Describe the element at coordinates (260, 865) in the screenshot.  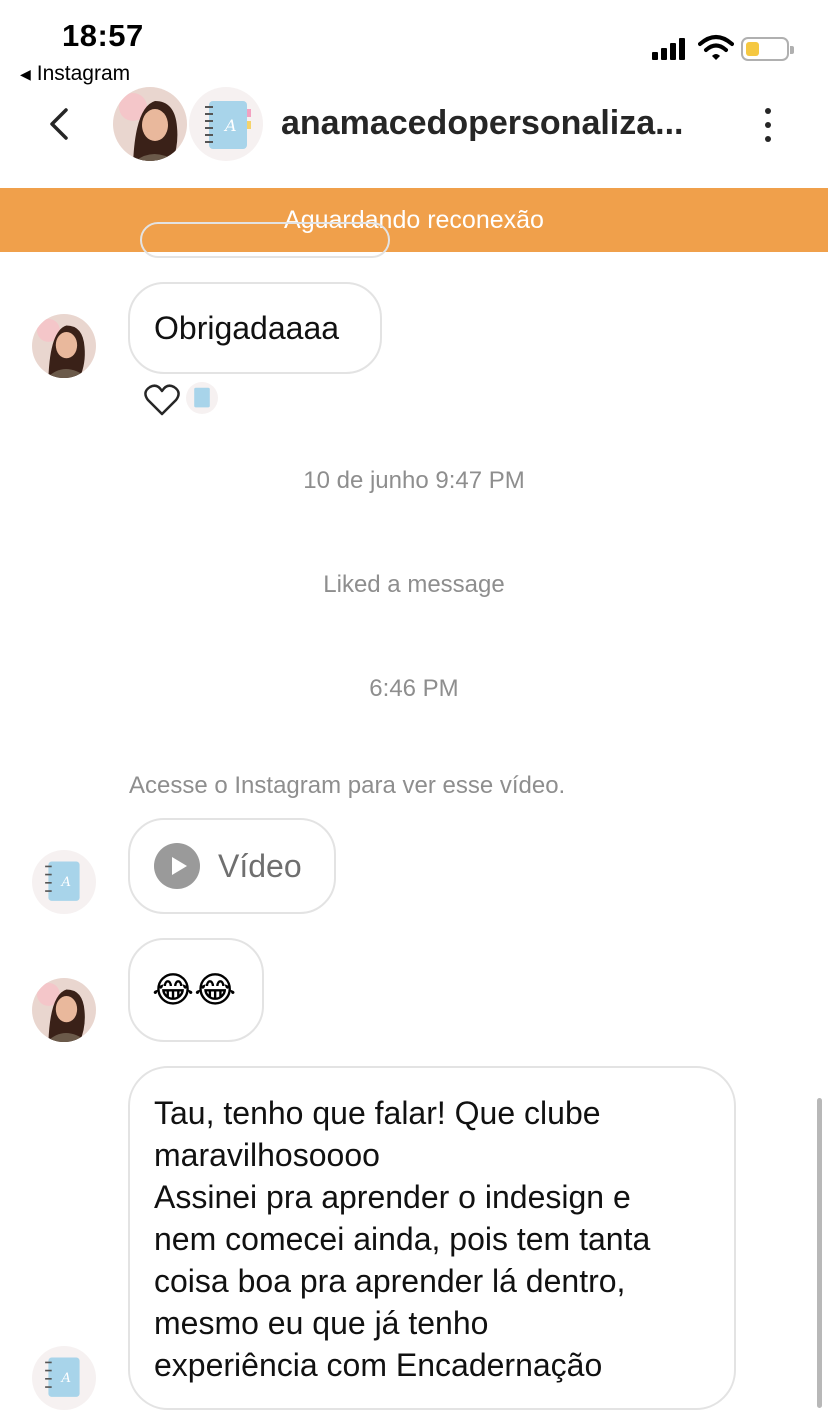
I see `video-label: Vídeo` at that location.